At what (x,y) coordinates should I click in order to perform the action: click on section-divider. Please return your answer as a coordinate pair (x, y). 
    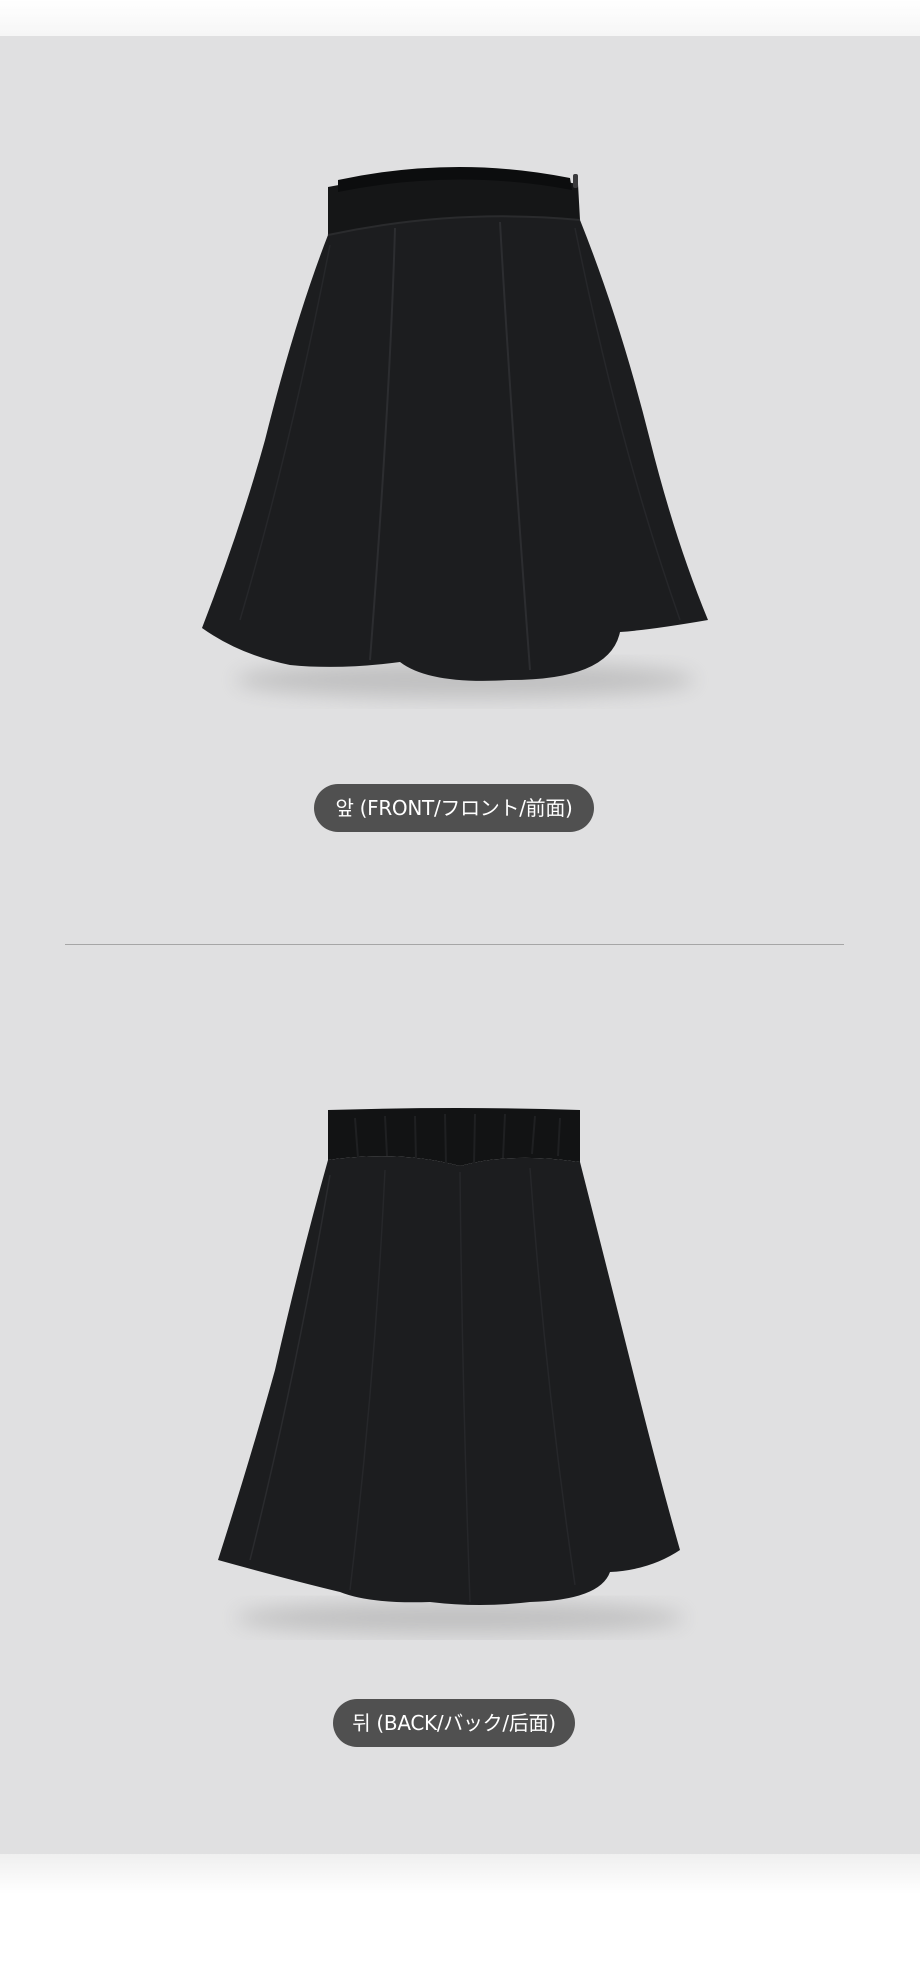
    Looking at the image, I should click on (454, 944).